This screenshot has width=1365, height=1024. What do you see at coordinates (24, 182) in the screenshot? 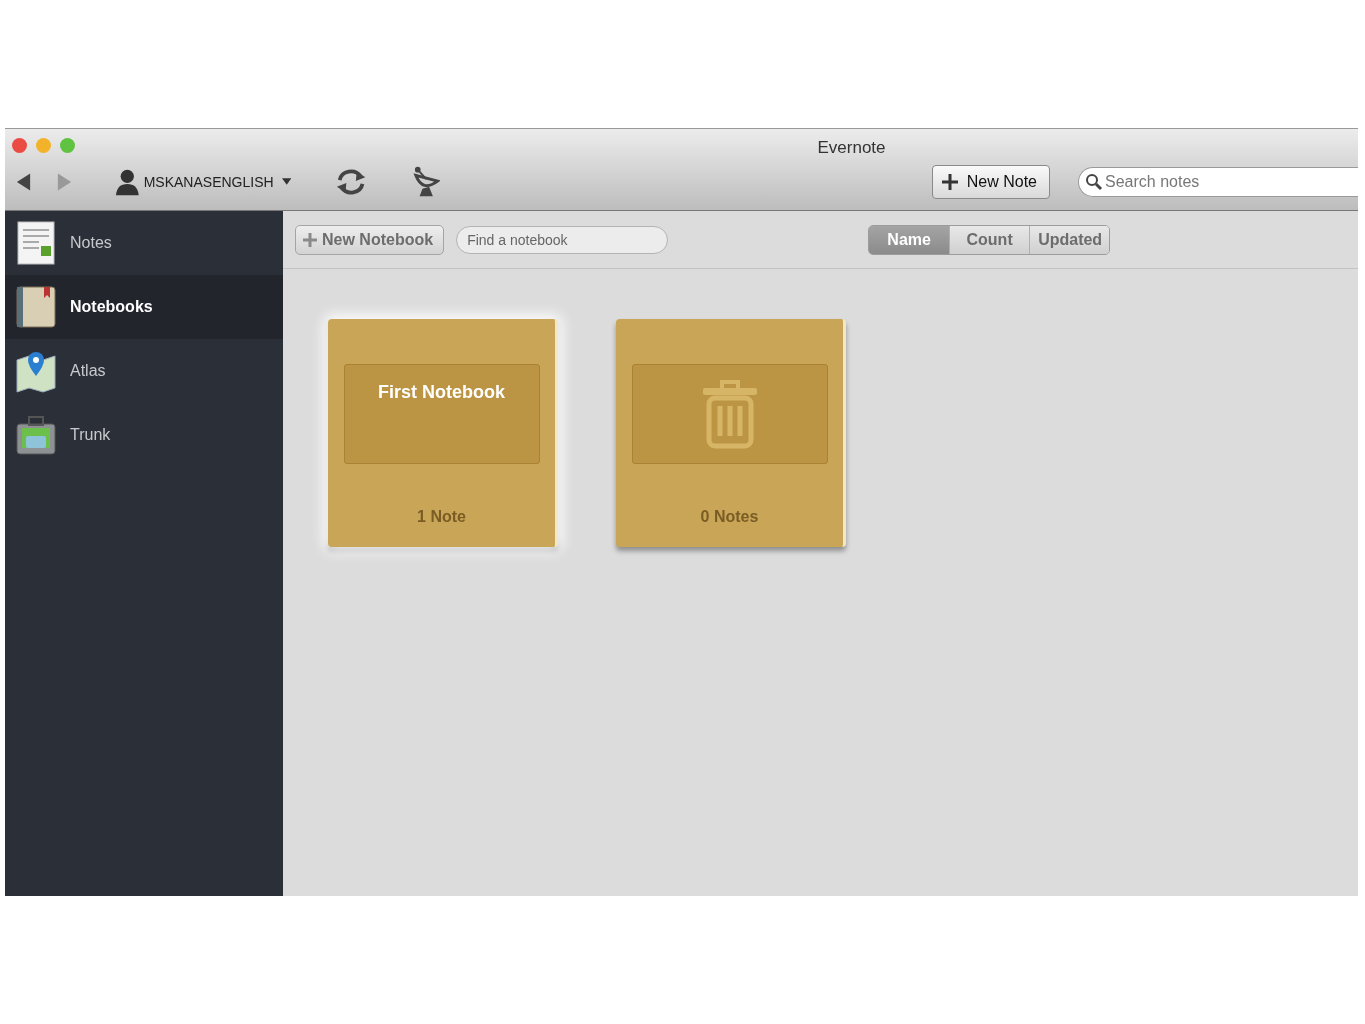
I see `back-icon` at bounding box center [24, 182].